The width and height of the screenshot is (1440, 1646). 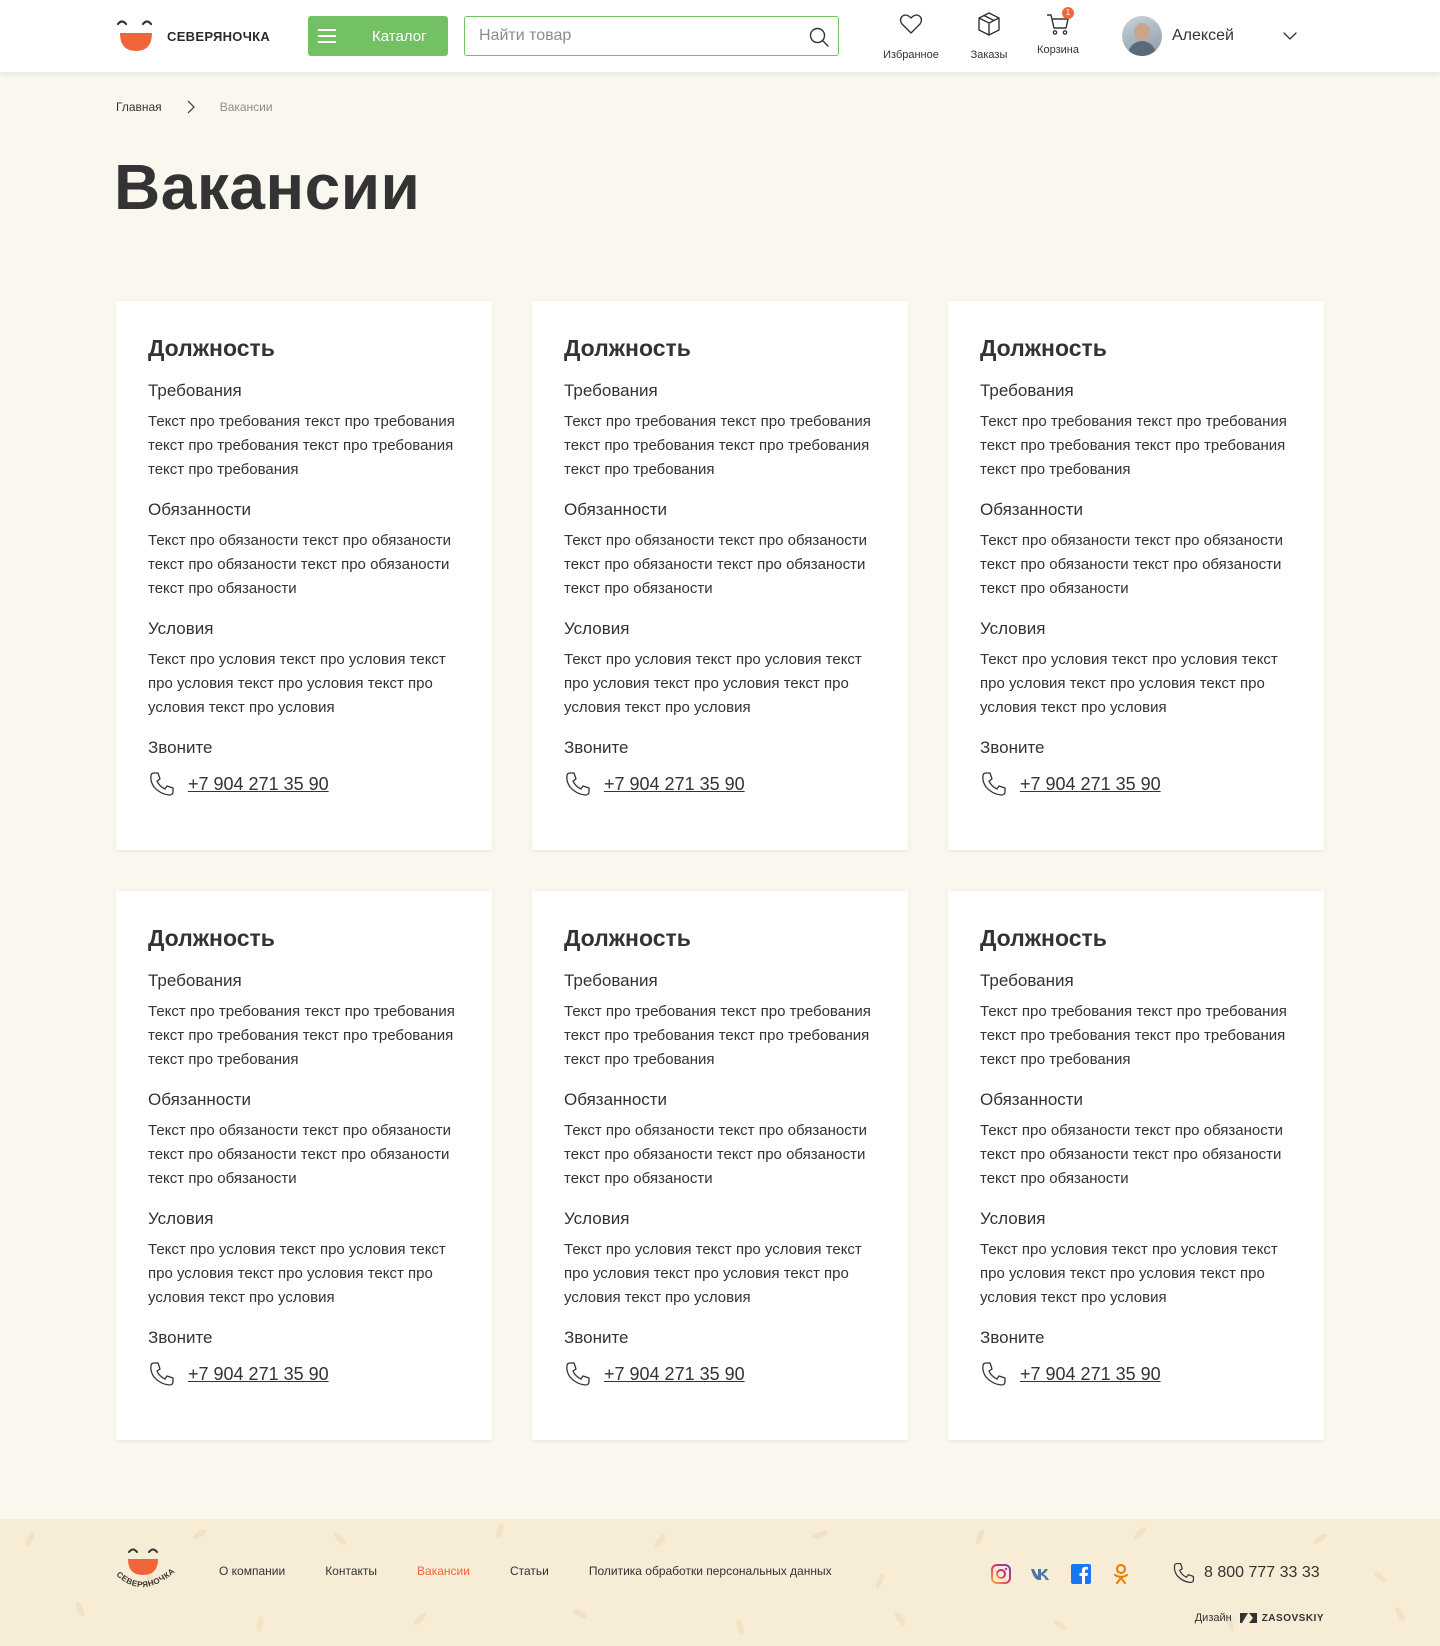 I want to click on design-label: Дизайн, so click(x=1213, y=1618).